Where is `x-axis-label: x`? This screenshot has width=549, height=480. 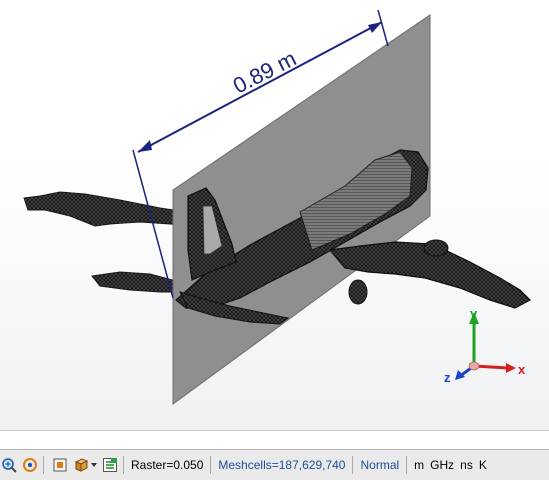 x-axis-label: x is located at coordinates (522, 369).